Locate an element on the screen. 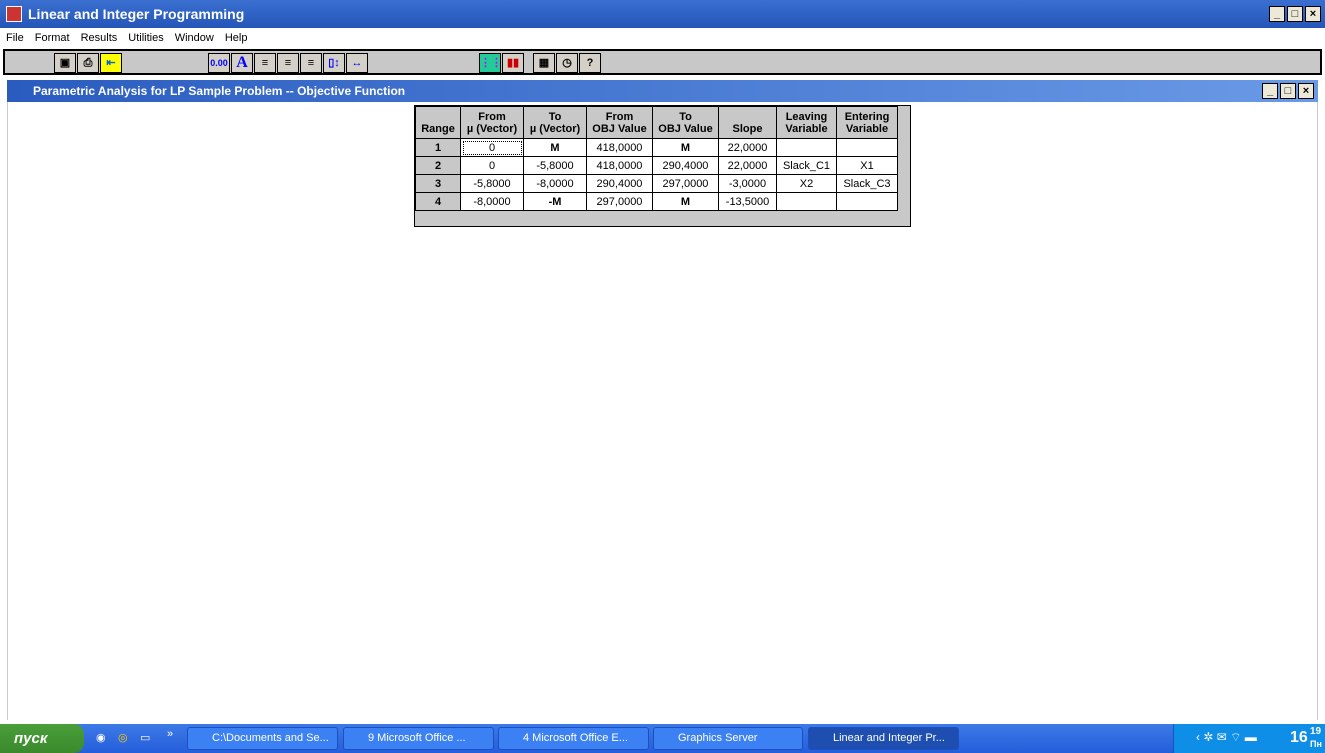 Image resolution: width=1325 pixels, height=753 pixels. calculator-icon: ▦ is located at coordinates (544, 63).